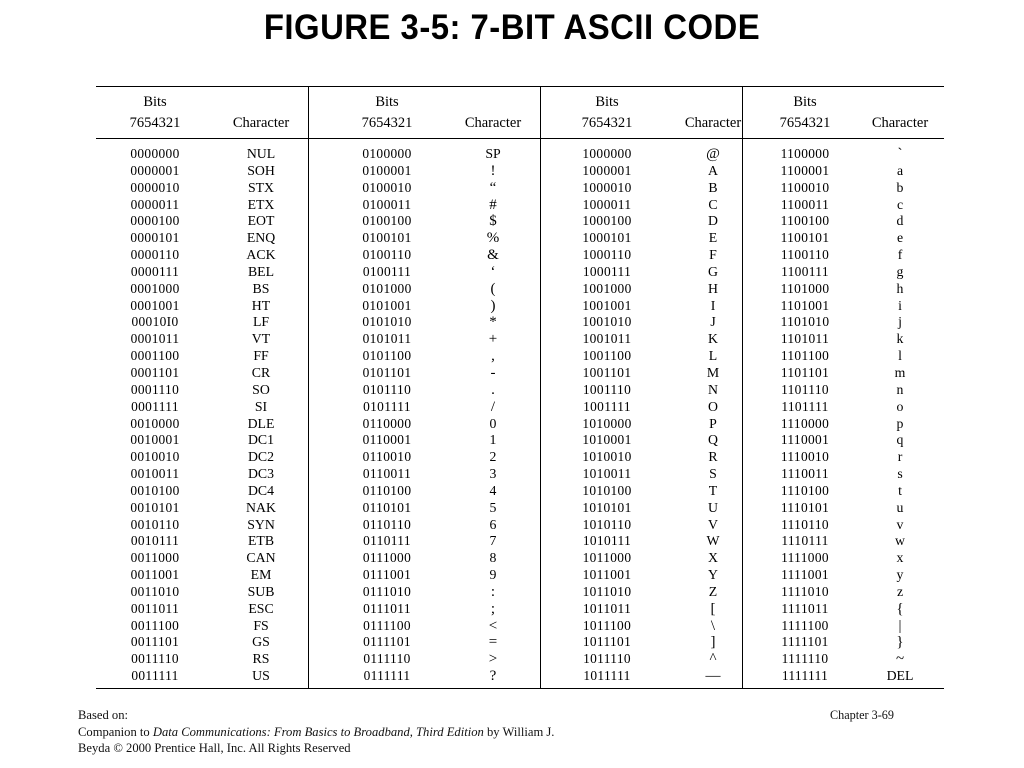 This screenshot has height=768, width=1024. What do you see at coordinates (387, 389) in the screenshot?
I see `bits-value: 0101110` at bounding box center [387, 389].